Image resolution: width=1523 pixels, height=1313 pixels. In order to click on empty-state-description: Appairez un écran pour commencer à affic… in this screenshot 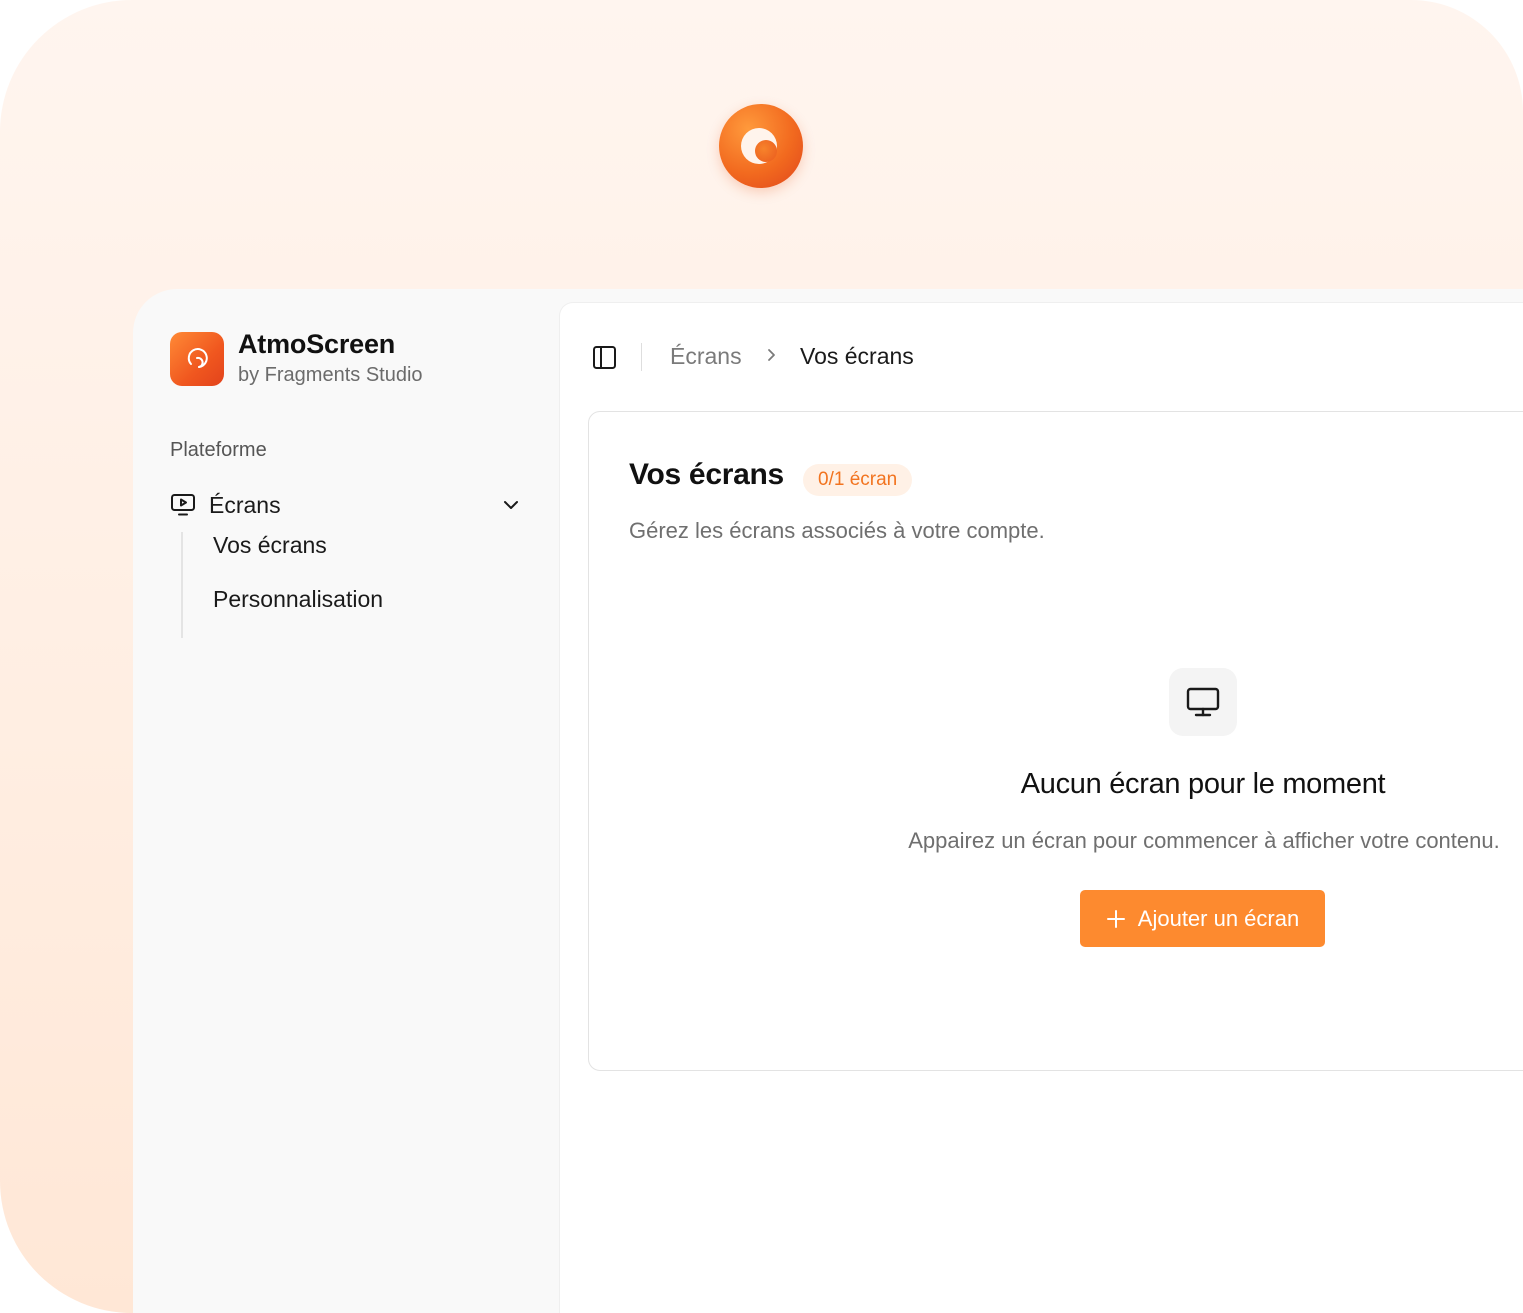, I will do `click(1204, 840)`.